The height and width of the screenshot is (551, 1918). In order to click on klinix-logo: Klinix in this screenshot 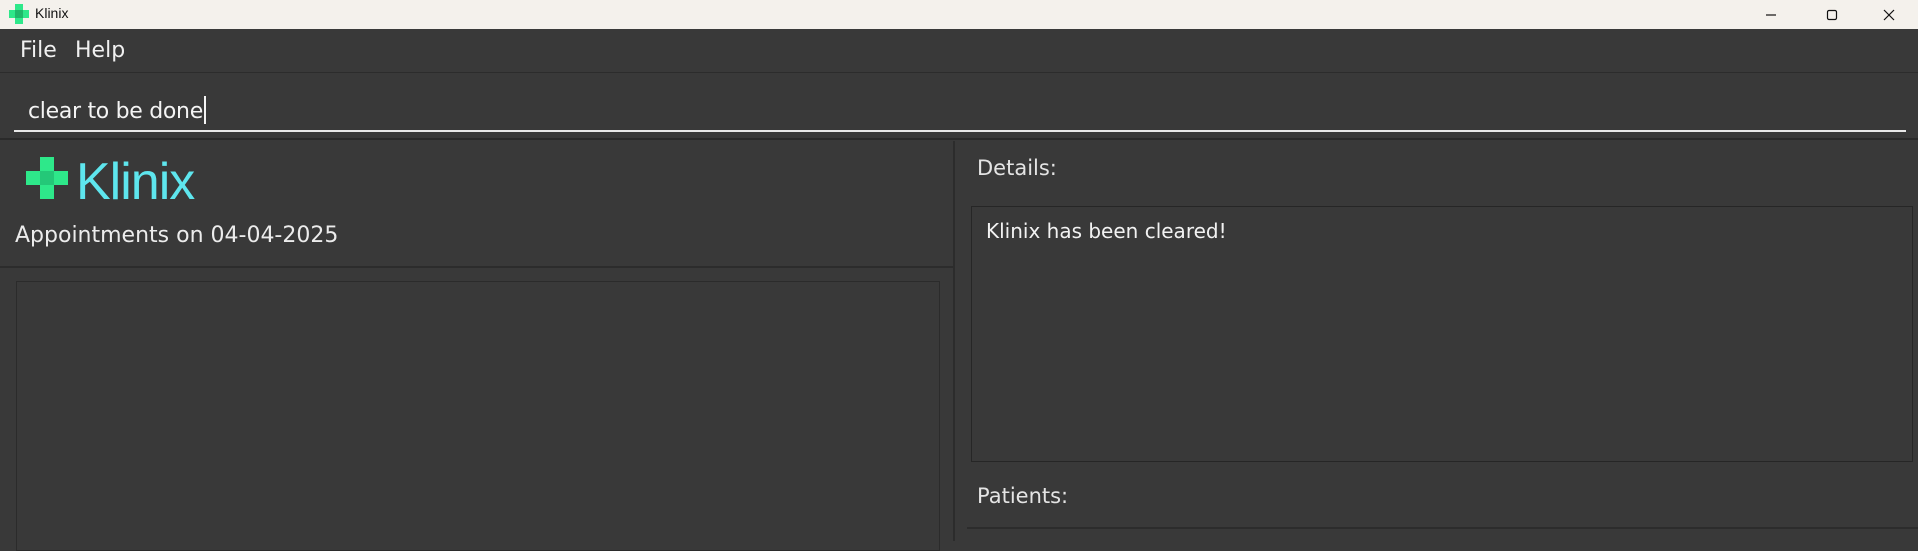, I will do `click(111, 180)`.